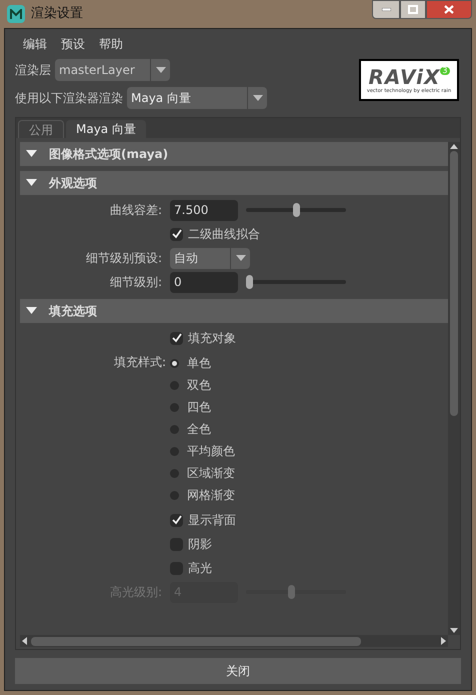 The image size is (476, 695). I want to click on tab: Maya 向量, so click(106, 129).